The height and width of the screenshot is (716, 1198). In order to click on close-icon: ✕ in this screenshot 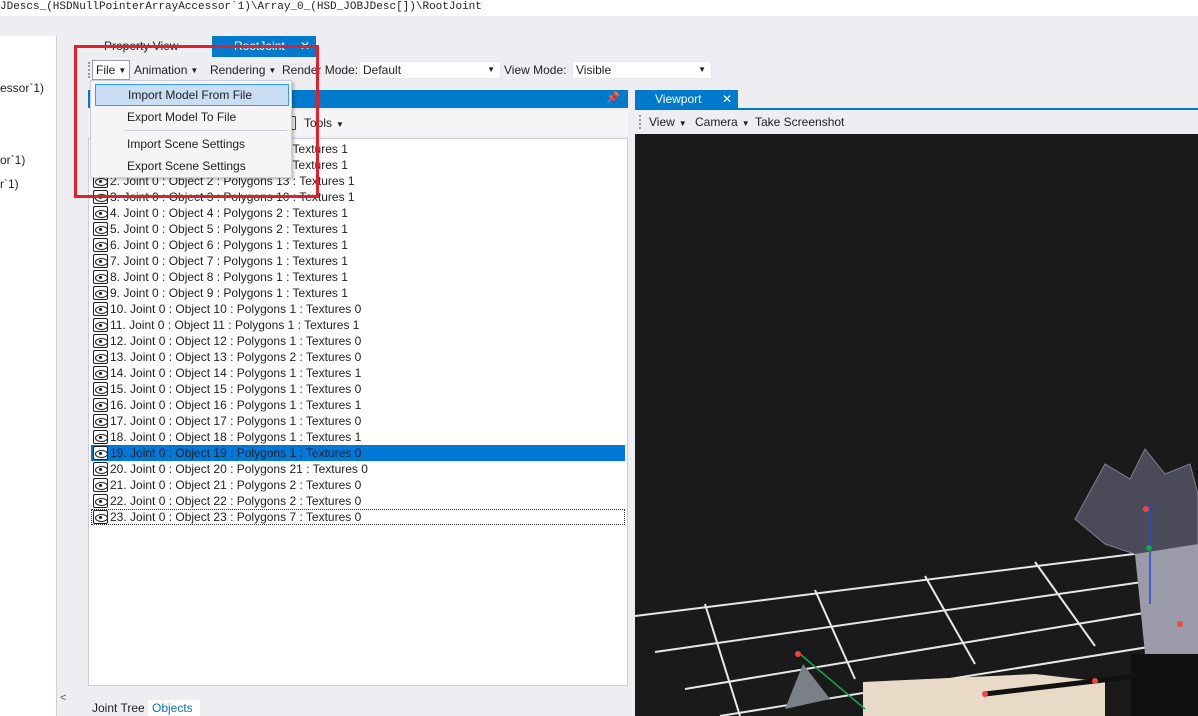, I will do `click(727, 99)`.